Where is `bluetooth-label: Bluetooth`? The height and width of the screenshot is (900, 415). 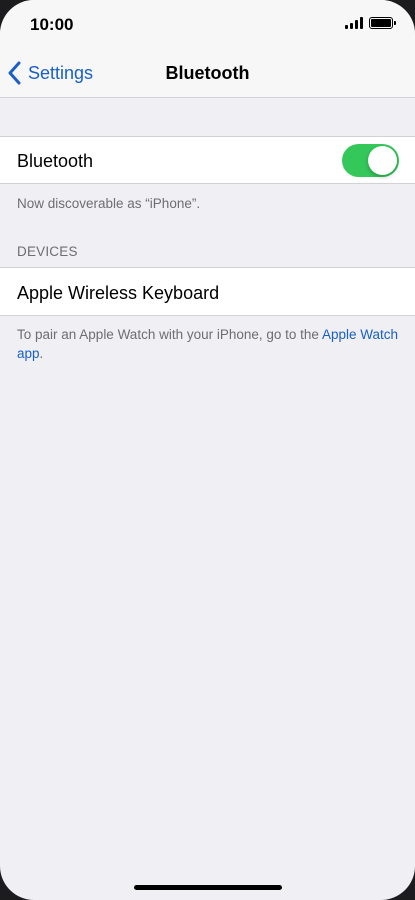
bluetooth-label: Bluetooth is located at coordinates (55, 161).